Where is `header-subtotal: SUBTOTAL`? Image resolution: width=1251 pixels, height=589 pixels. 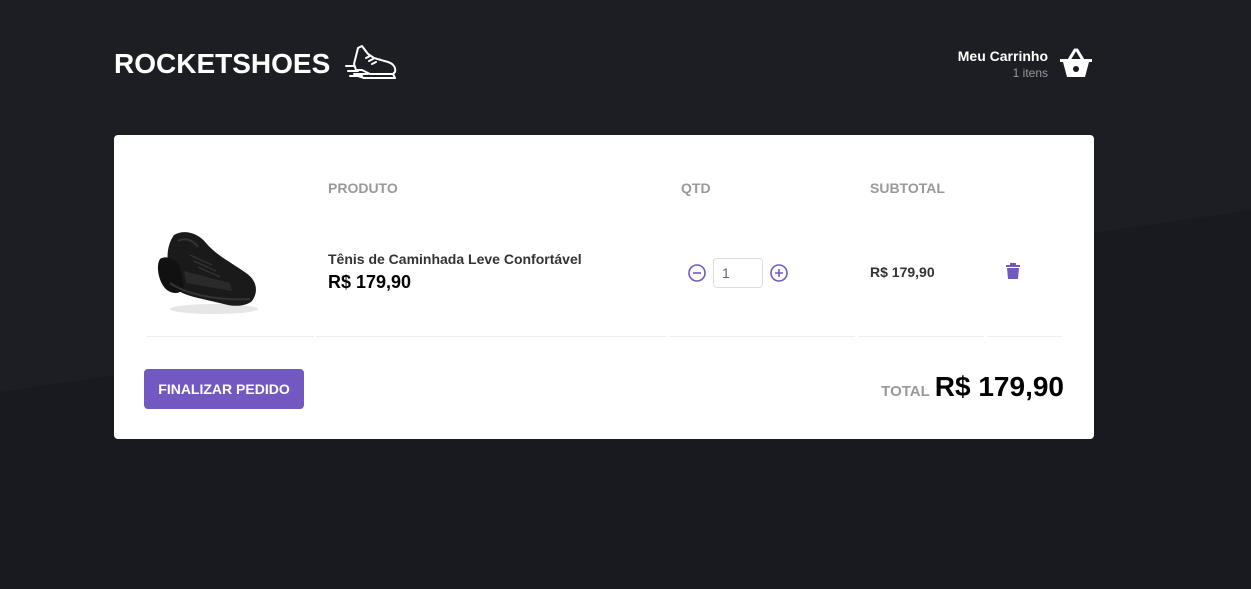
header-subtotal: SUBTOTAL is located at coordinates (907, 188).